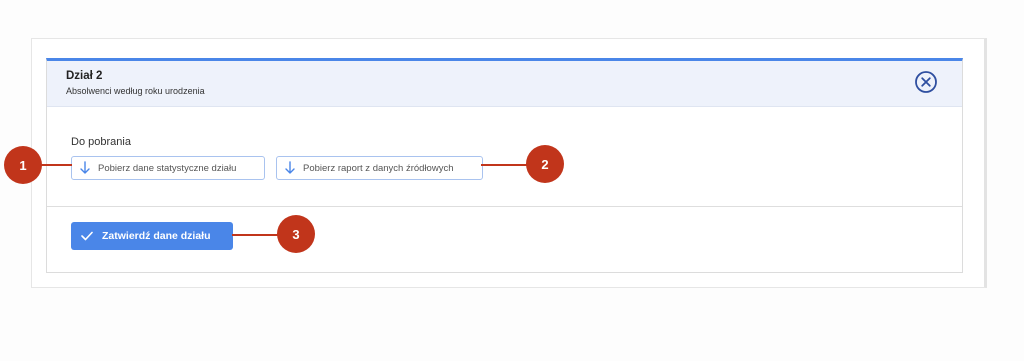 The image size is (1024, 361). What do you see at coordinates (84, 76) in the screenshot?
I see `panel-title: Dział 2` at bounding box center [84, 76].